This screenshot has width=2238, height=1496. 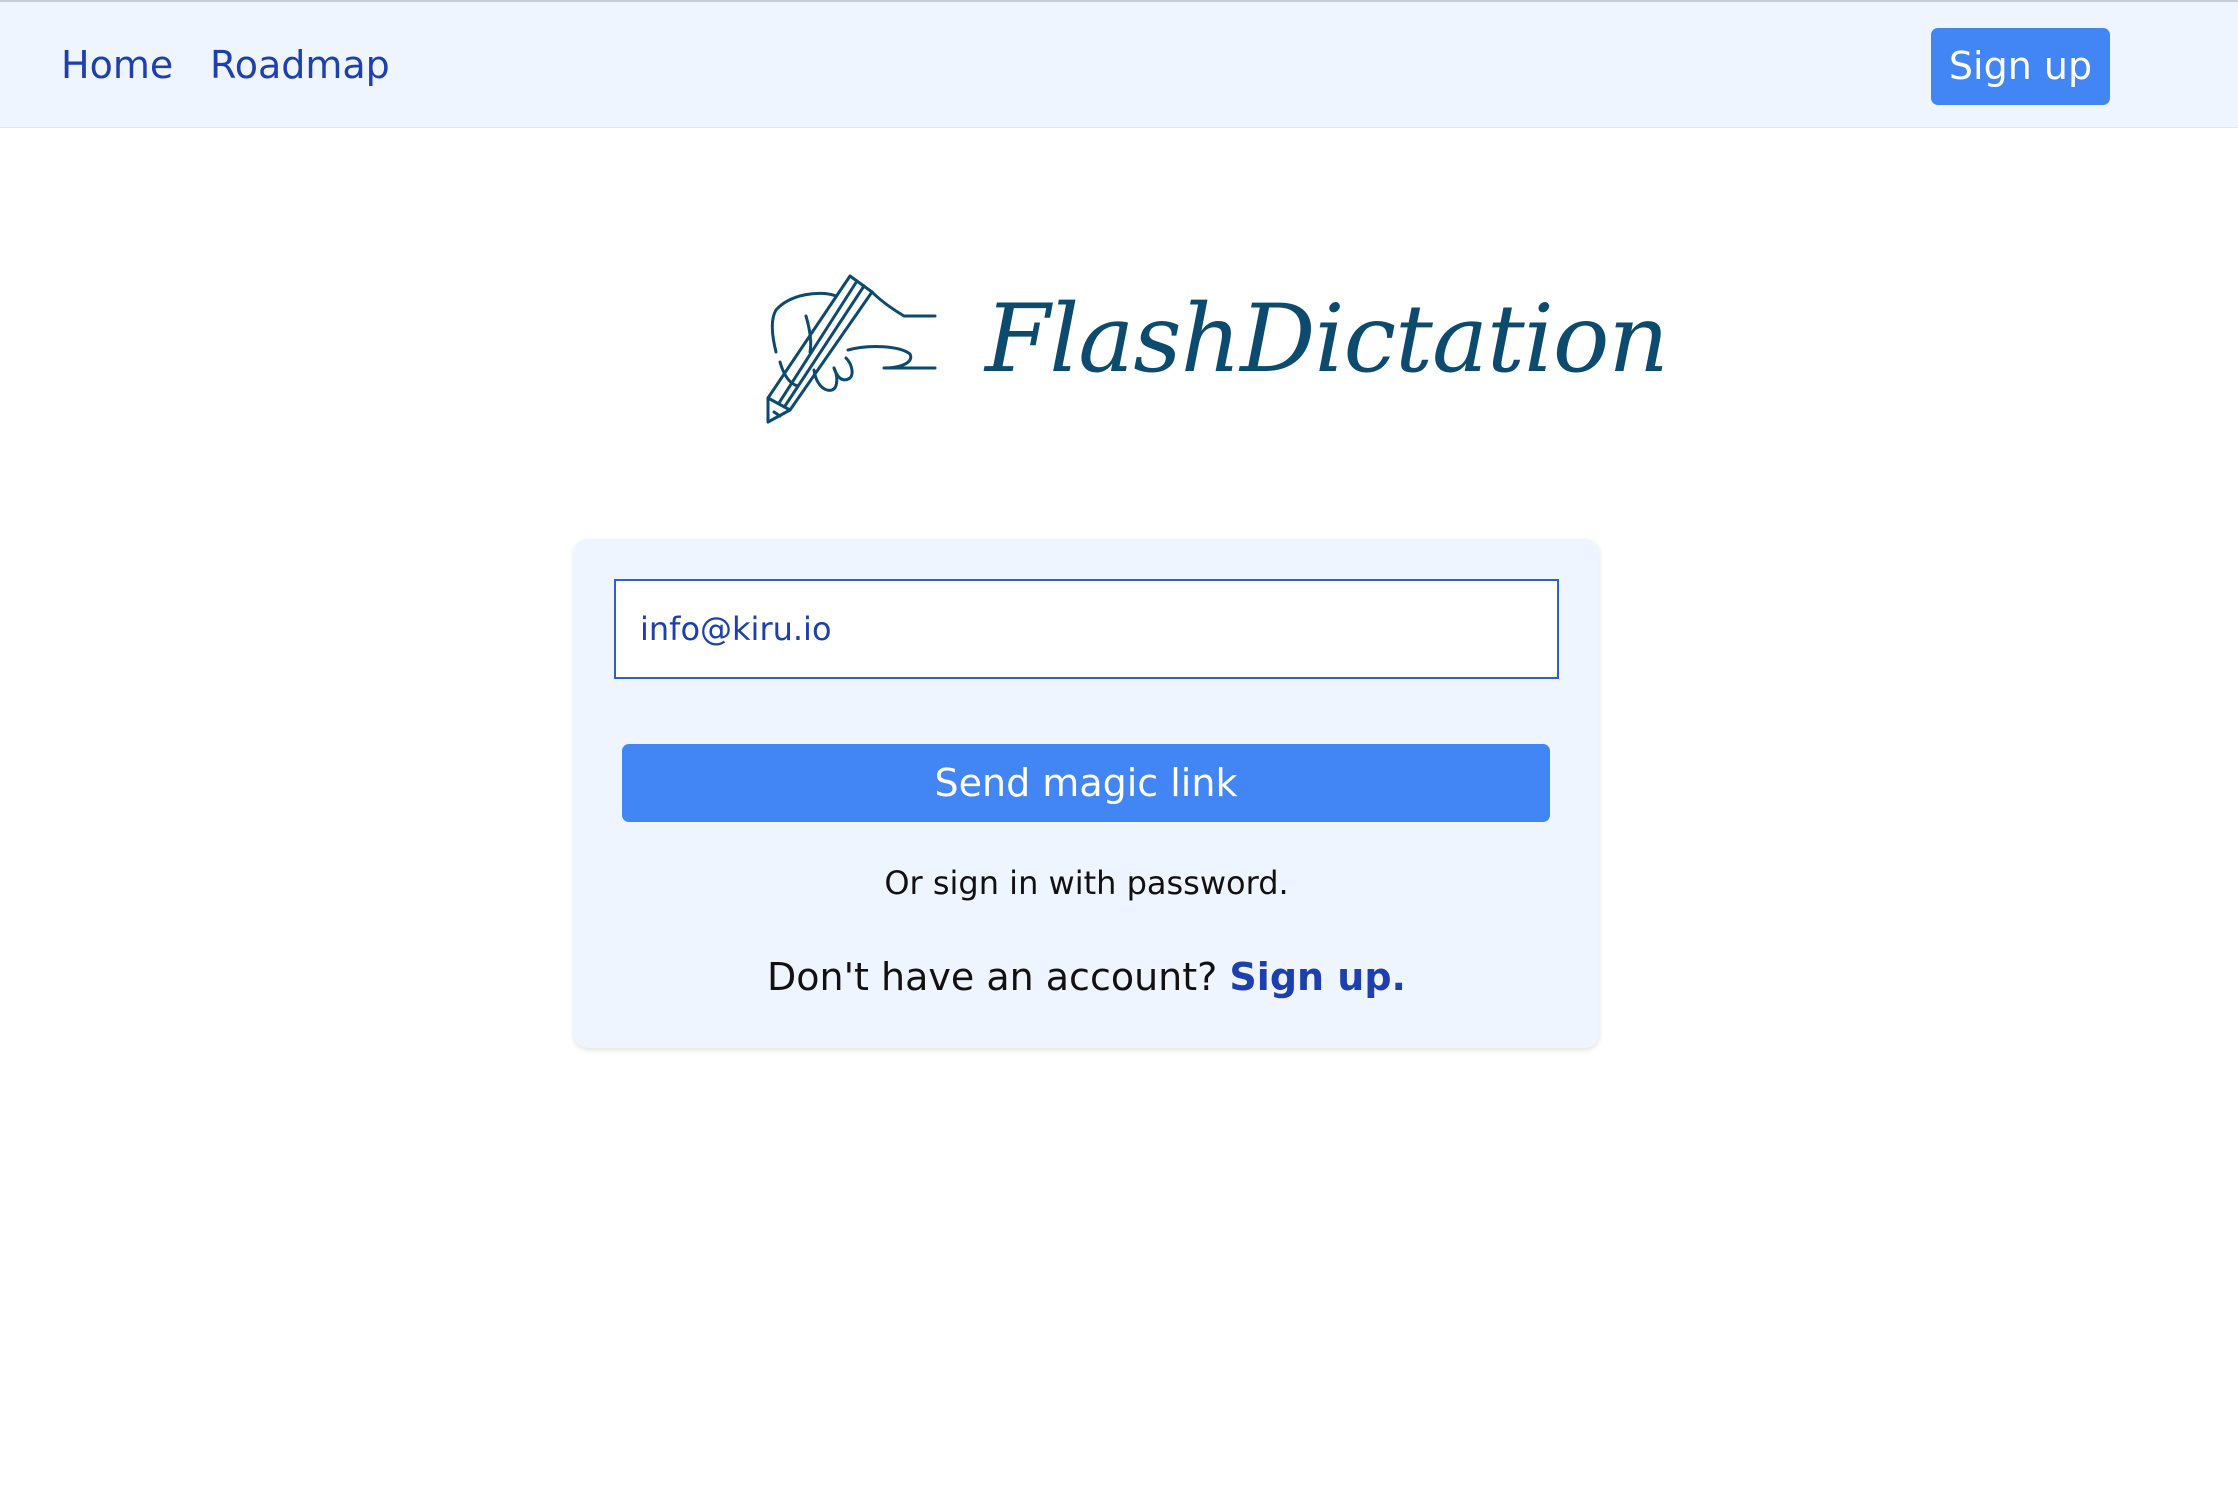 What do you see at coordinates (1086, 883) in the screenshot?
I see `sign-in-with-password-link: Or sign in with password.` at bounding box center [1086, 883].